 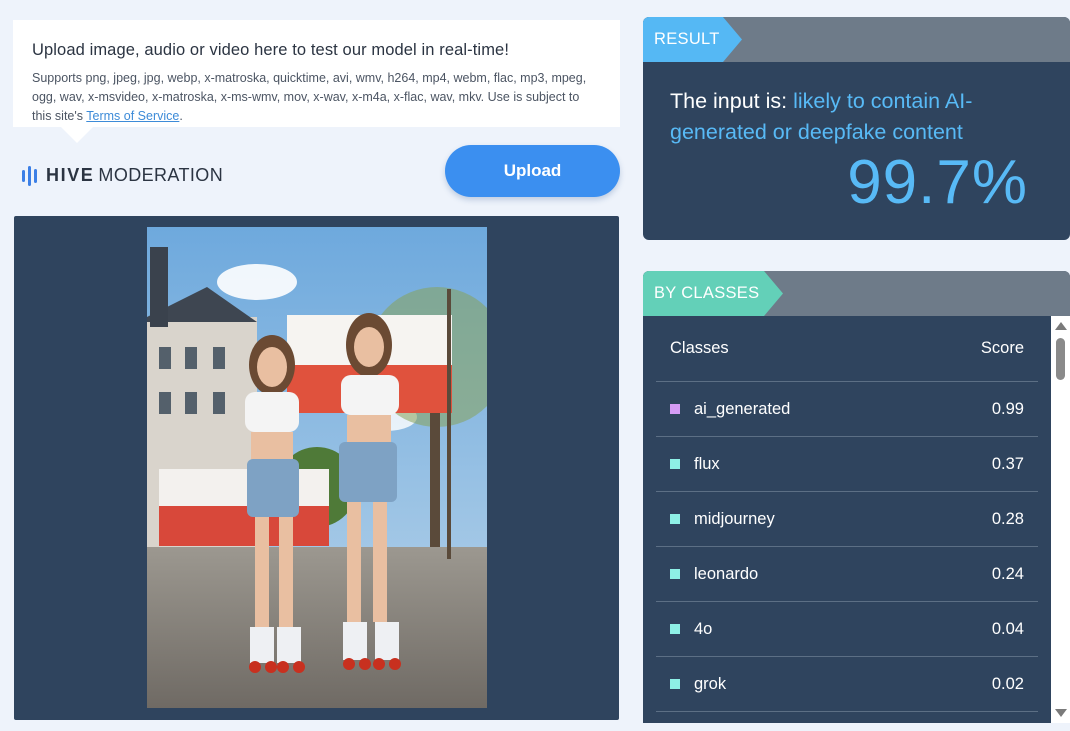 What do you see at coordinates (1002, 348) in the screenshot?
I see `score-column-header: Score` at bounding box center [1002, 348].